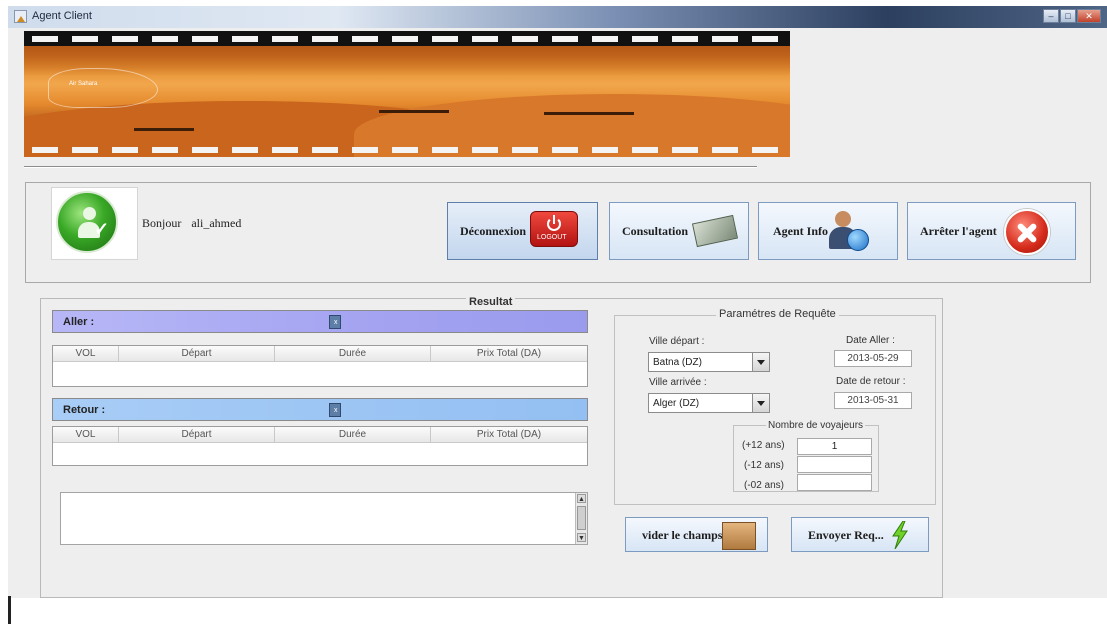 The height and width of the screenshot is (624, 1107). What do you see at coordinates (390, 167) in the screenshot?
I see `banner-separator` at bounding box center [390, 167].